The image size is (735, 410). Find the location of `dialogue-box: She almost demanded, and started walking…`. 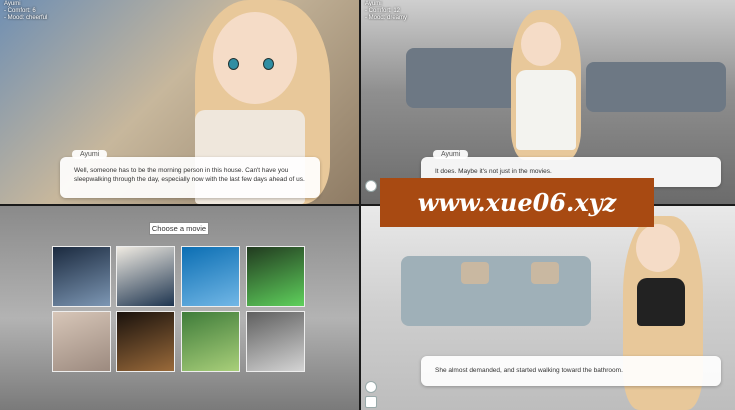

dialogue-box: She almost demanded, and started walking… is located at coordinates (571, 371).